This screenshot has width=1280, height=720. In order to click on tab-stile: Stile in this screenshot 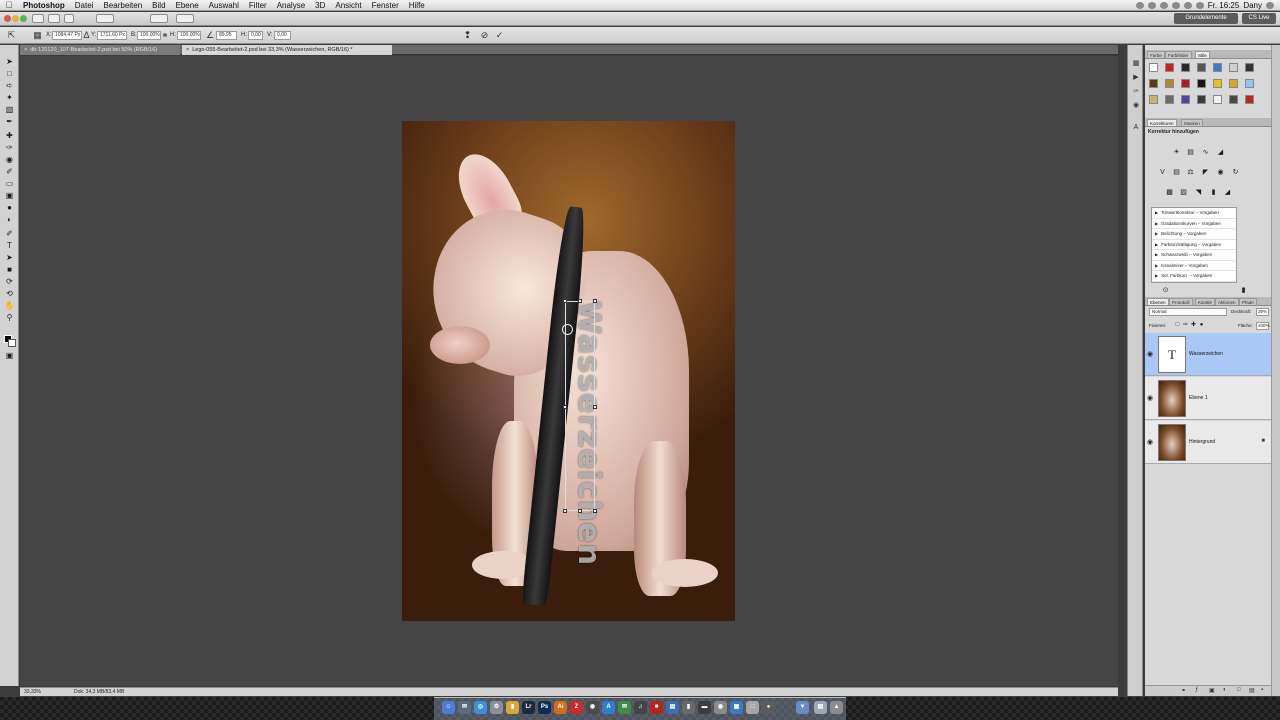, I will do `click(1202, 54)`.